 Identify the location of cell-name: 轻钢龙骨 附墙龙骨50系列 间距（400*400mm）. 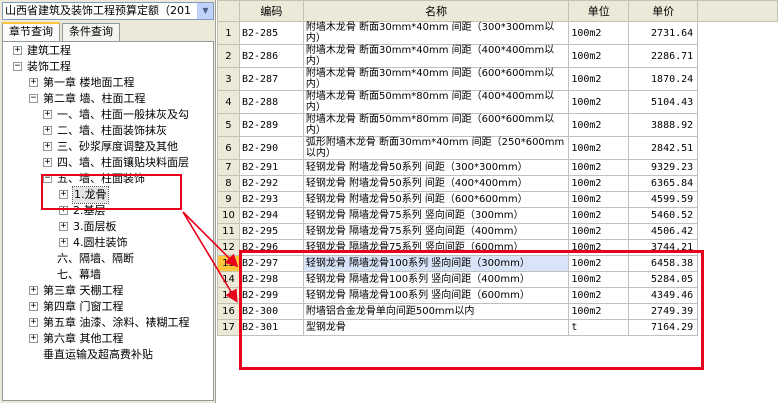
(436, 183).